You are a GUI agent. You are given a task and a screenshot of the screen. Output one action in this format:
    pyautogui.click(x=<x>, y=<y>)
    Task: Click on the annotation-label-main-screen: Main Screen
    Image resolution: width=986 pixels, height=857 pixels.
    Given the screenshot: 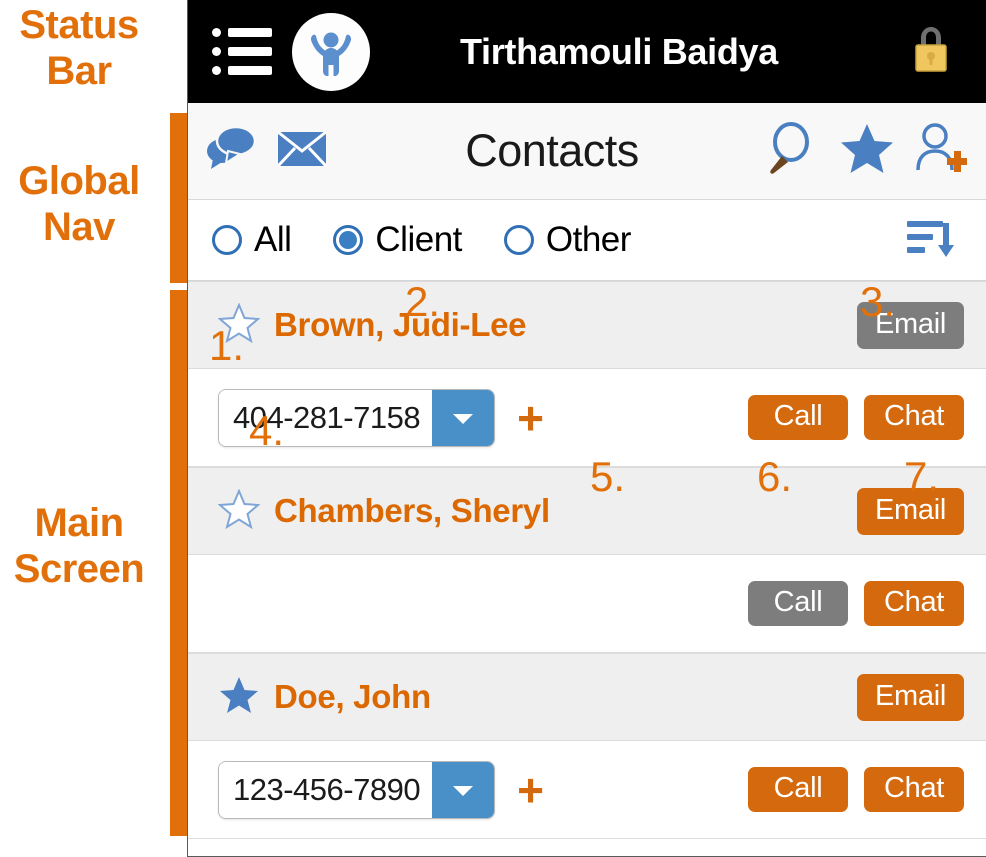 What is the action you would take?
    pyautogui.click(x=82, y=546)
    